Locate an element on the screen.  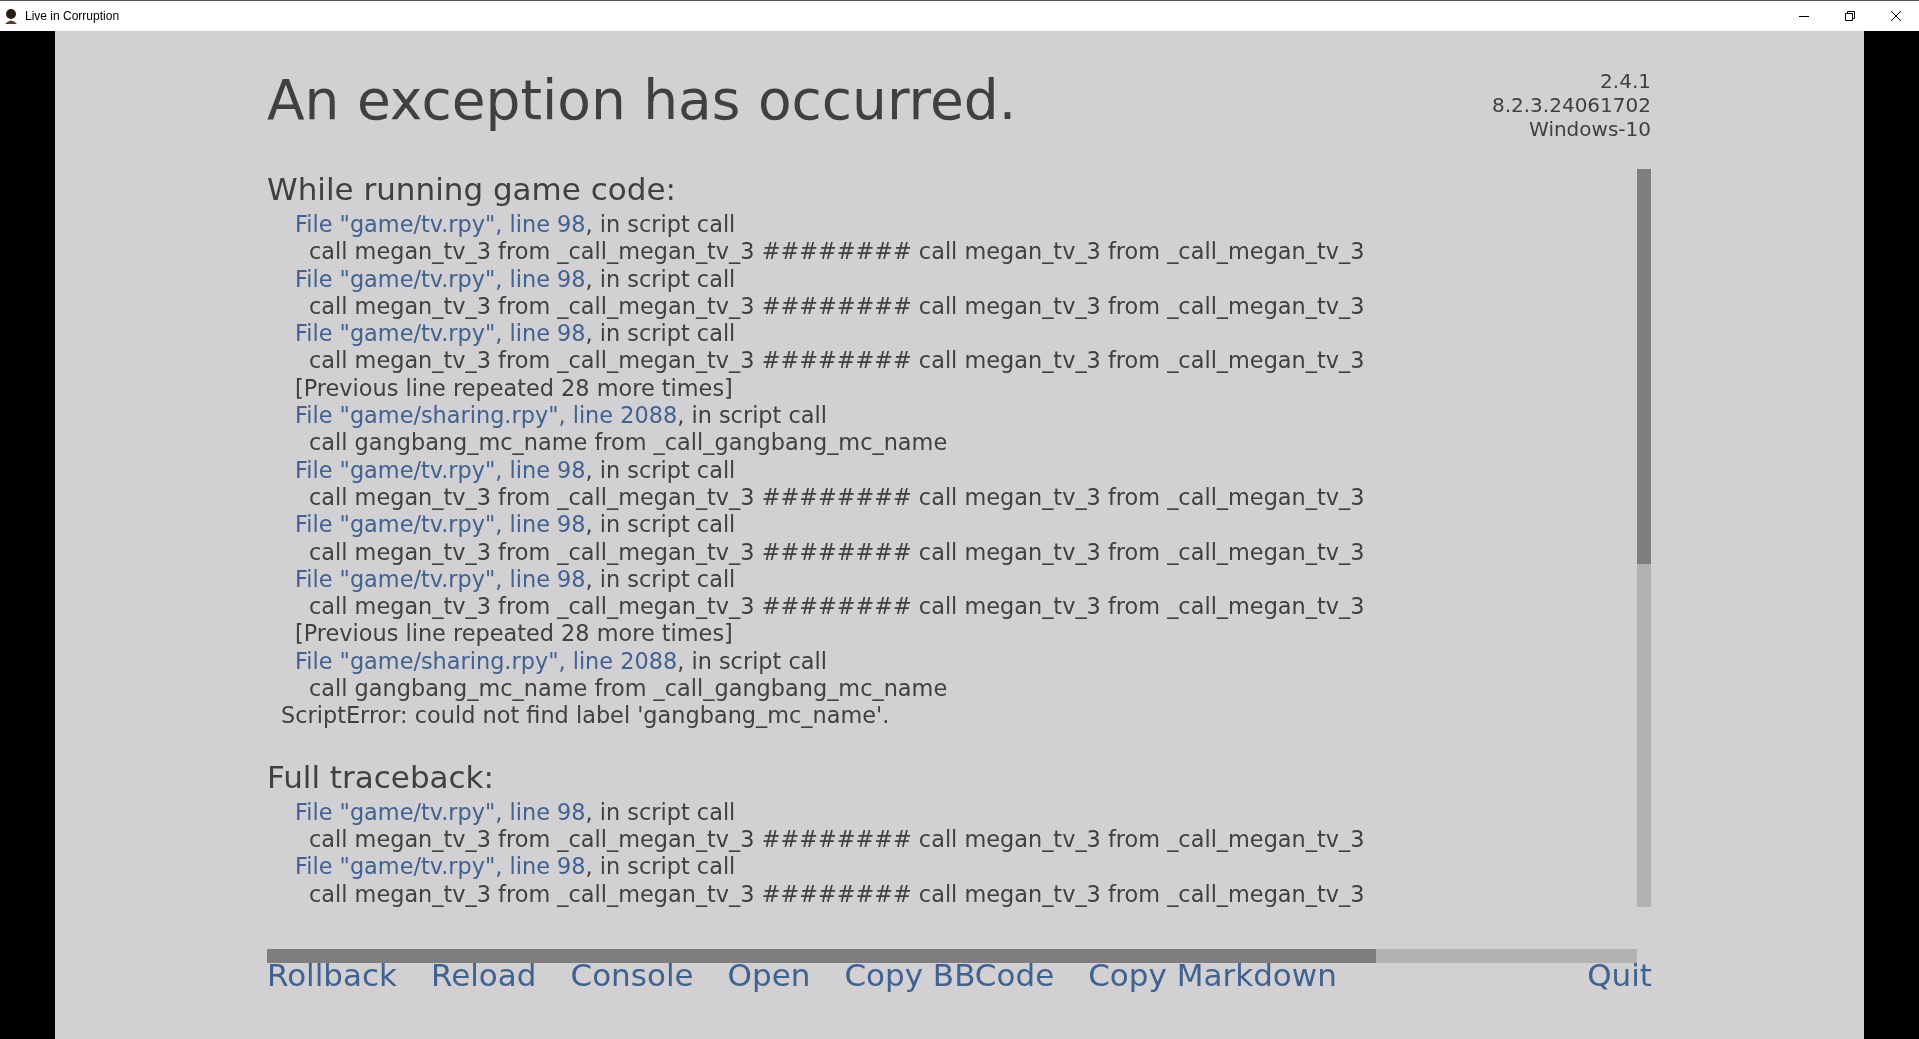
action-button: Open is located at coordinates (769, 975).